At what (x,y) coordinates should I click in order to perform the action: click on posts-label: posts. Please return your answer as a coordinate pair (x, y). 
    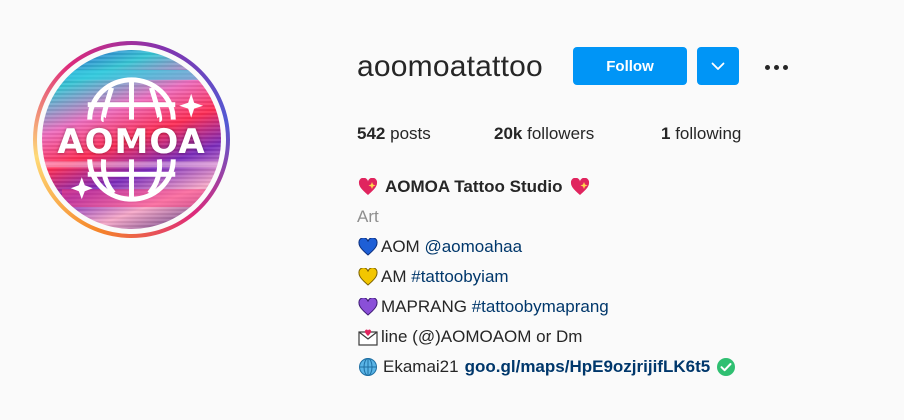
    Looking at the image, I should click on (410, 133).